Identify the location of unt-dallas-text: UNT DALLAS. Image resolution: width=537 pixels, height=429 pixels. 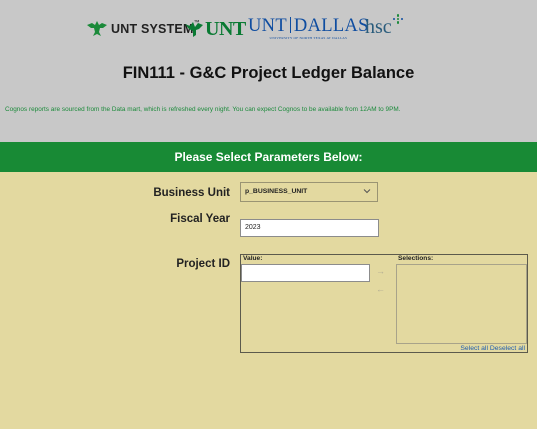
(308, 26).